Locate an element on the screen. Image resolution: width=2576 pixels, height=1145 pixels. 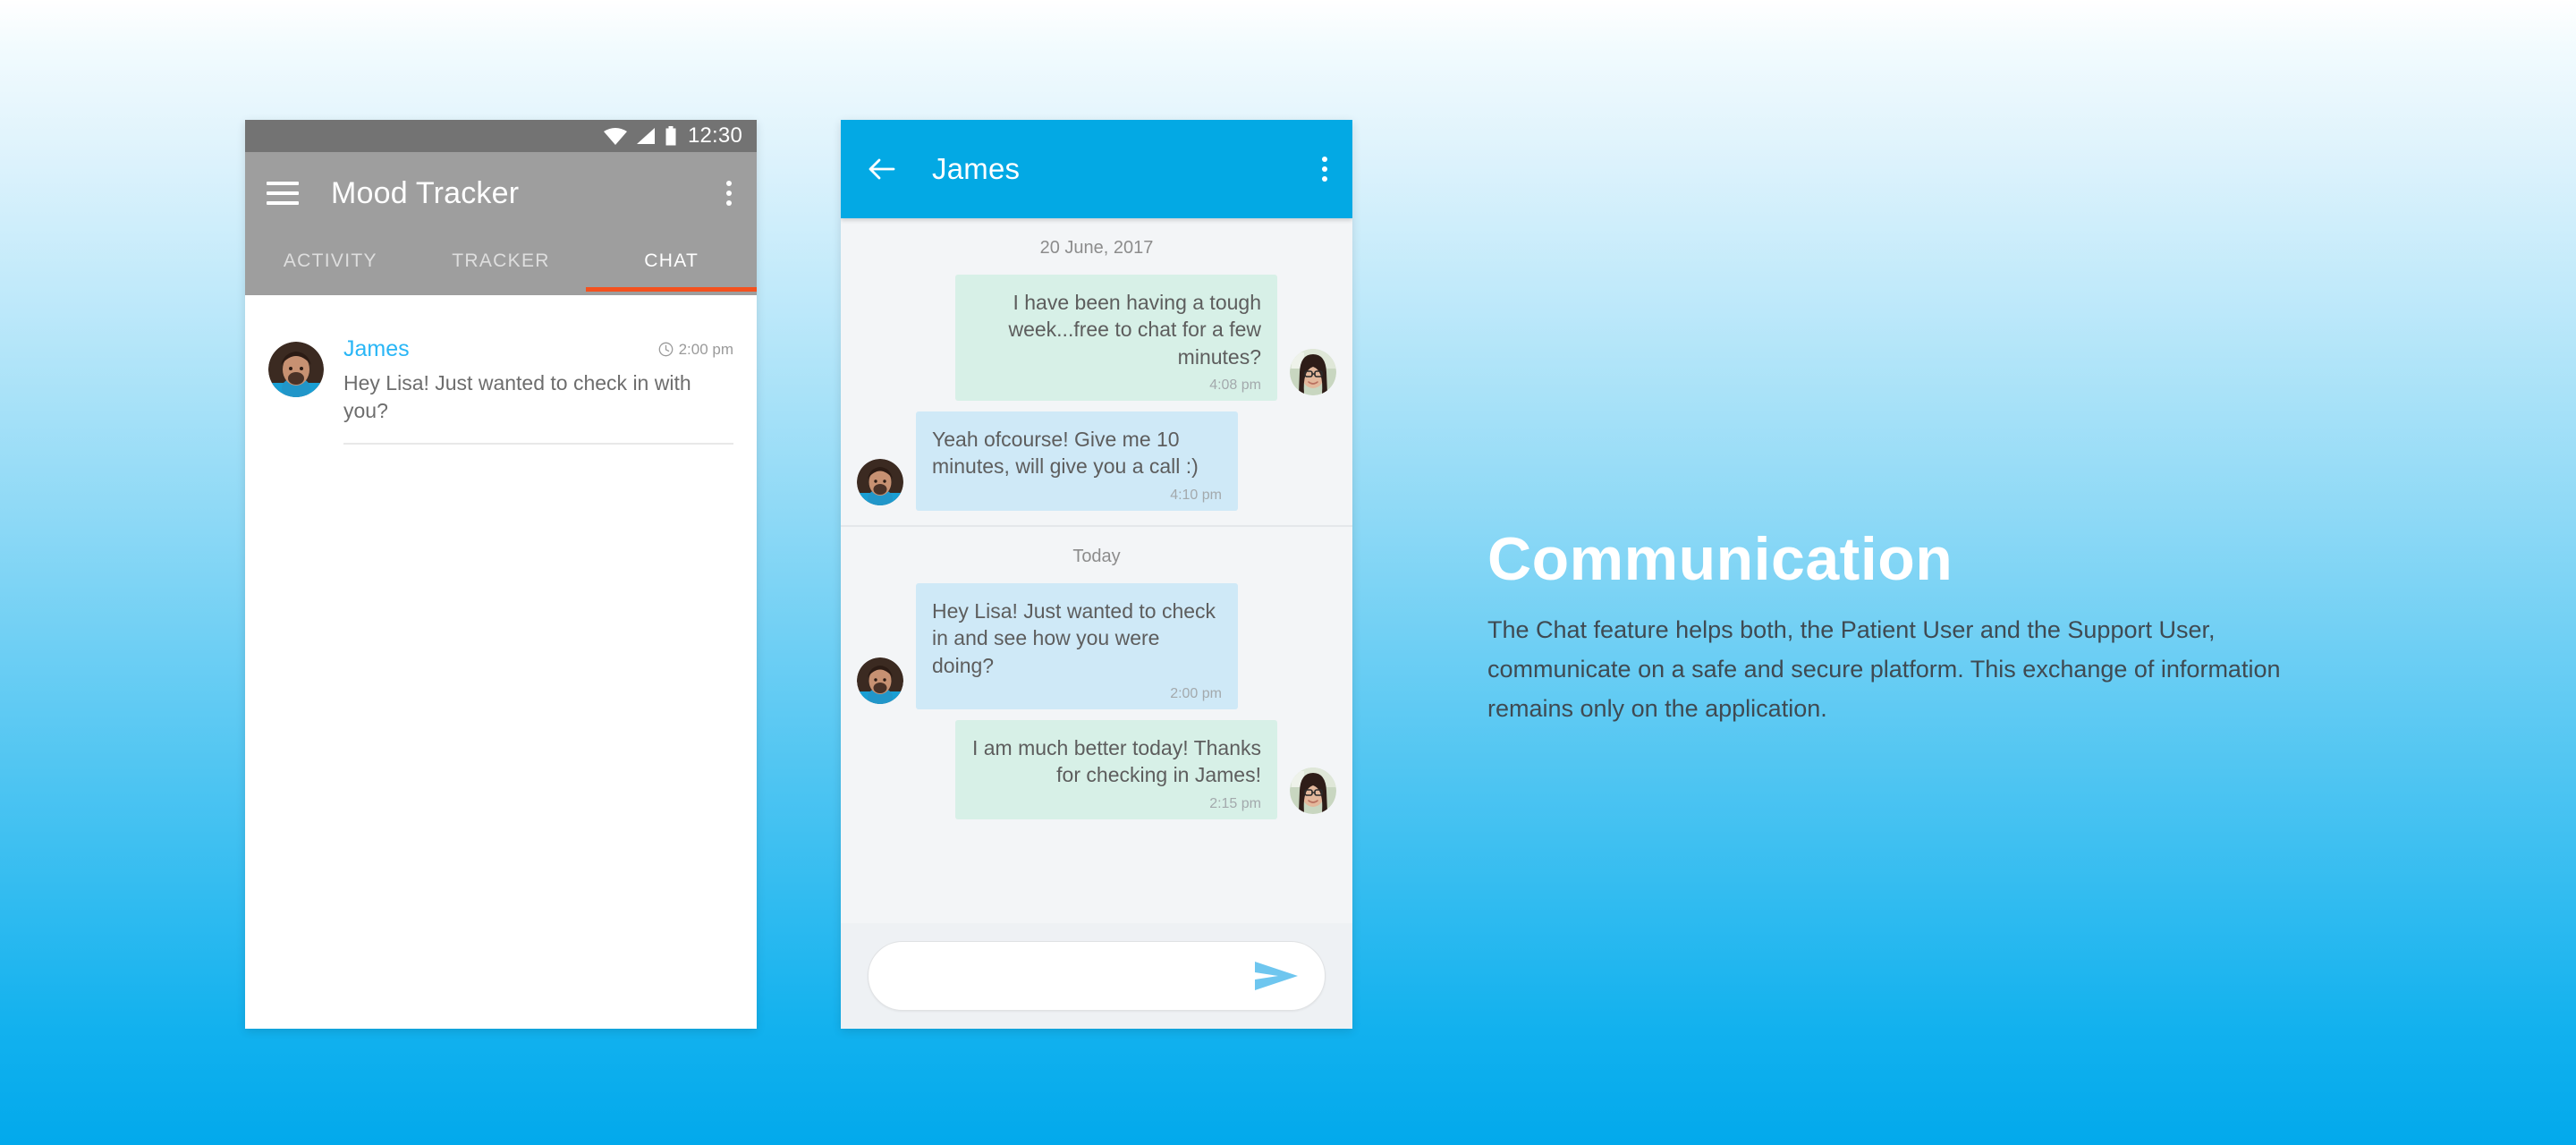
date-divider: 20 June, 2017 is located at coordinates (1096, 248).